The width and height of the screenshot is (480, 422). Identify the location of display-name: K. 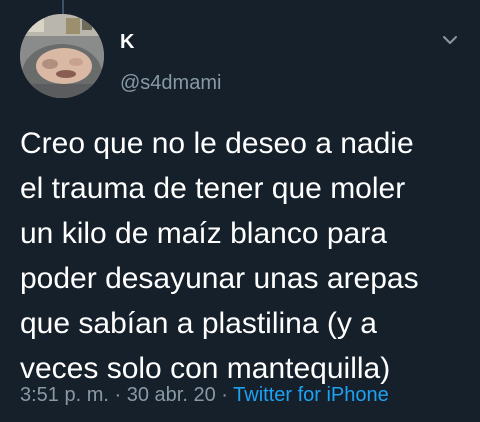
(127, 42).